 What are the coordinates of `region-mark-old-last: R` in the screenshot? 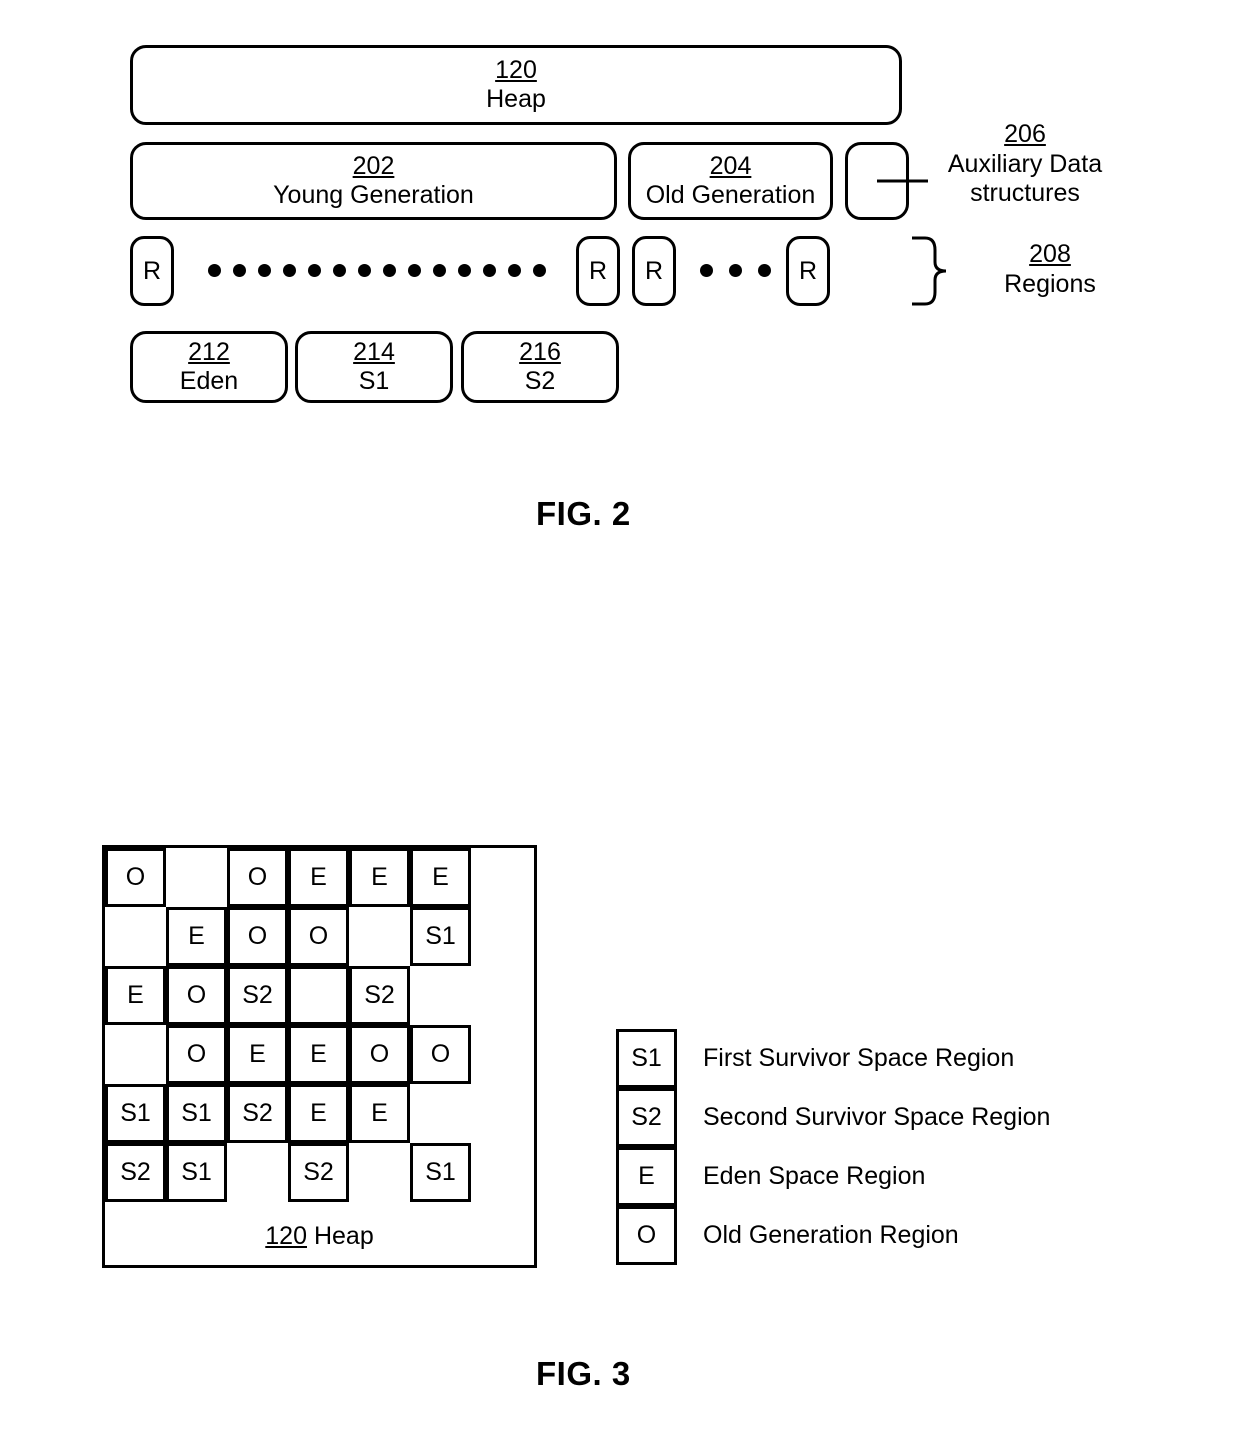 It's located at (808, 271).